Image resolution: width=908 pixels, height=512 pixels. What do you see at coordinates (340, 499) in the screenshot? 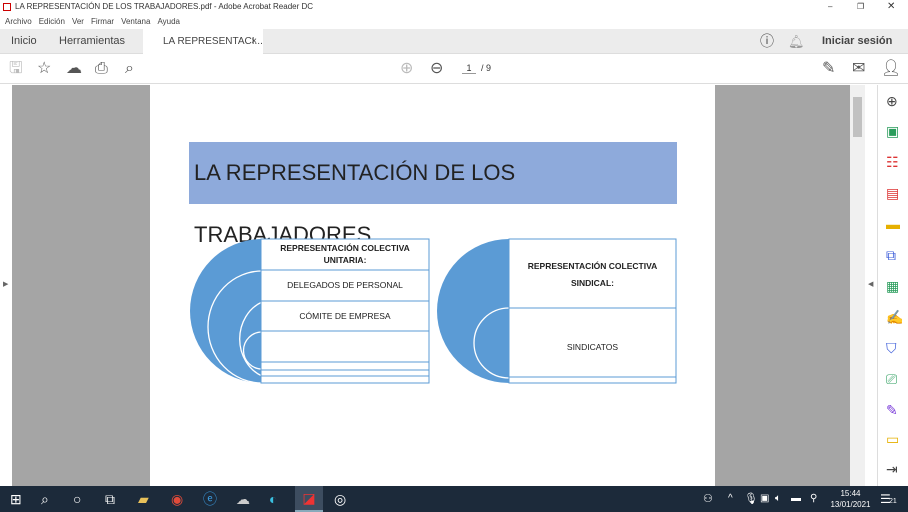
I see `obs-icon: ◎` at bounding box center [340, 499].